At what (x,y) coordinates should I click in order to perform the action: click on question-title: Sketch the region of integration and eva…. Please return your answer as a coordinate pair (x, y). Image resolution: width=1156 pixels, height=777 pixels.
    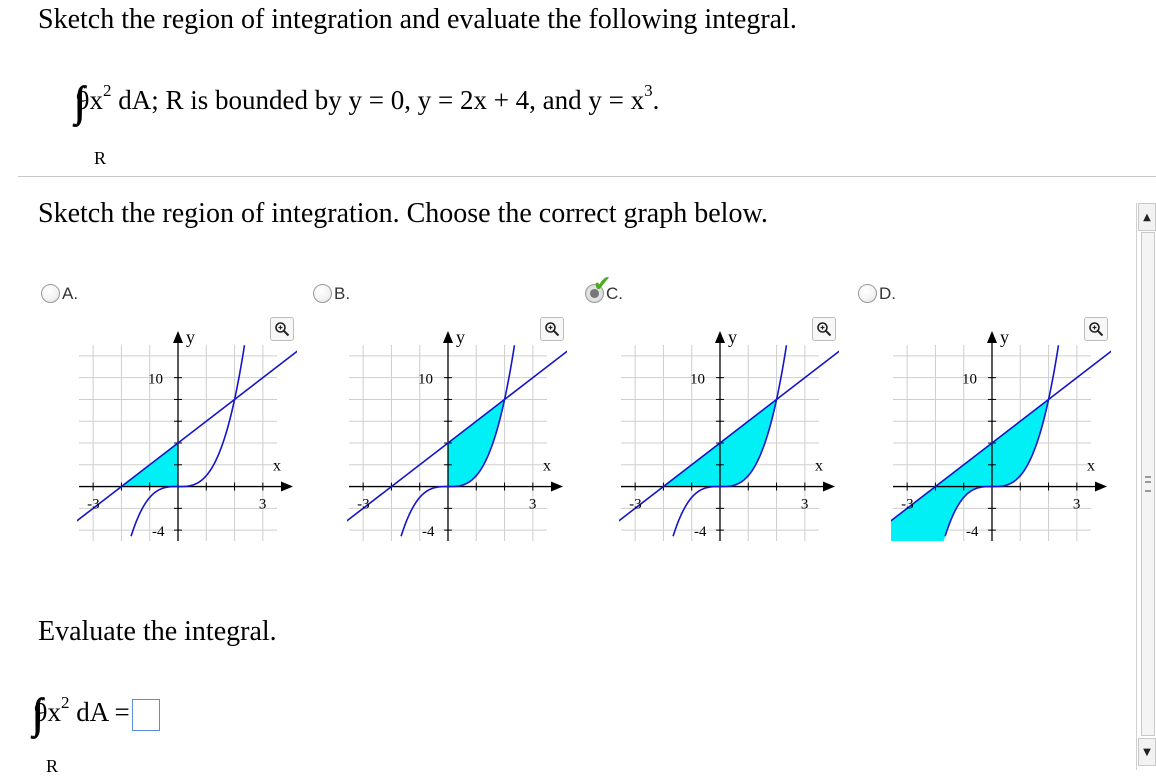
    Looking at the image, I should click on (417, 19).